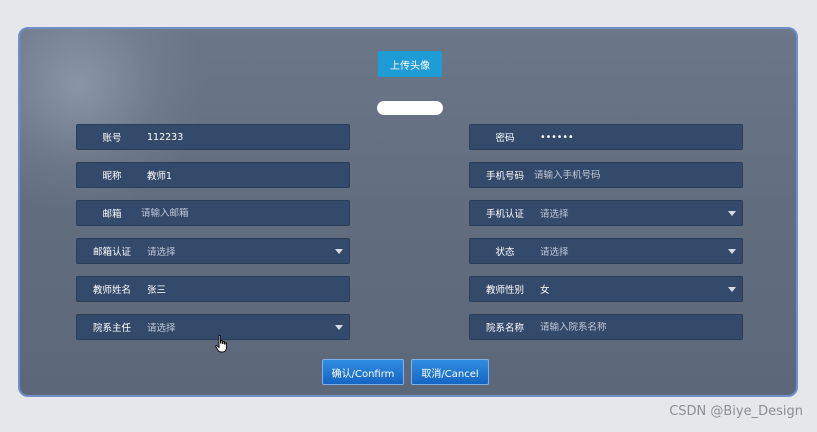  What do you see at coordinates (245, 213) in the screenshot?
I see `email-input` at bounding box center [245, 213].